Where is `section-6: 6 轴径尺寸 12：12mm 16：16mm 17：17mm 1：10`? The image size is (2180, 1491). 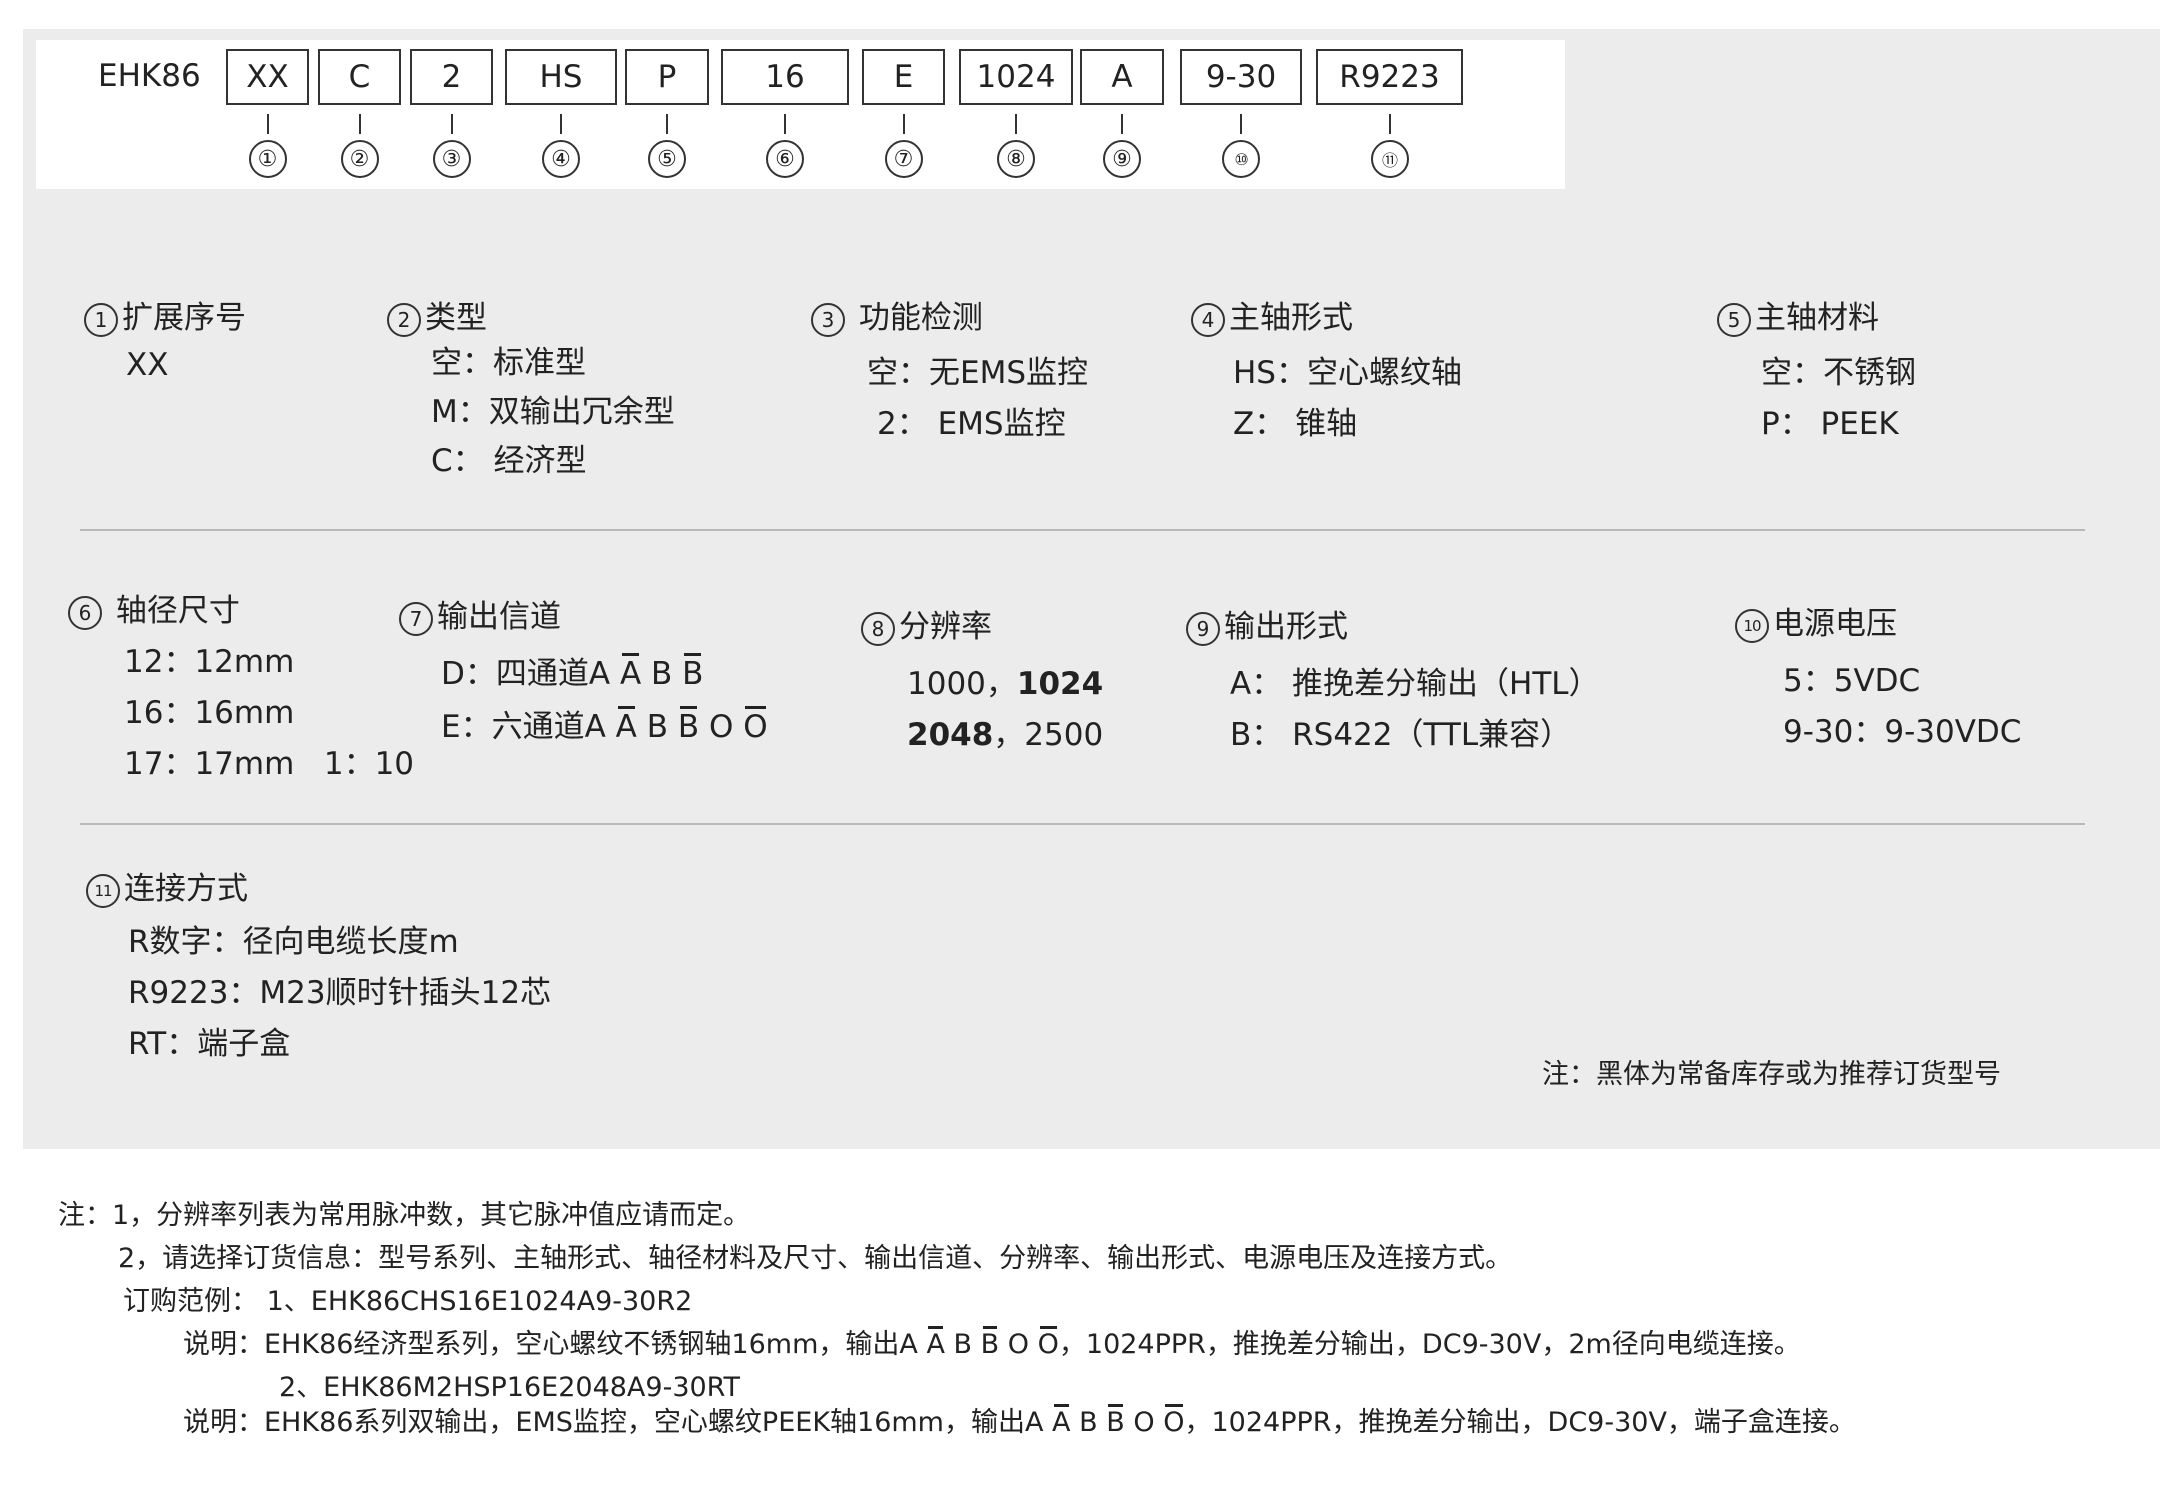
section-6: 6 轴径尺寸 12：12mm 16：16mm 17：17mm 1：10 is located at coordinates (241, 684).